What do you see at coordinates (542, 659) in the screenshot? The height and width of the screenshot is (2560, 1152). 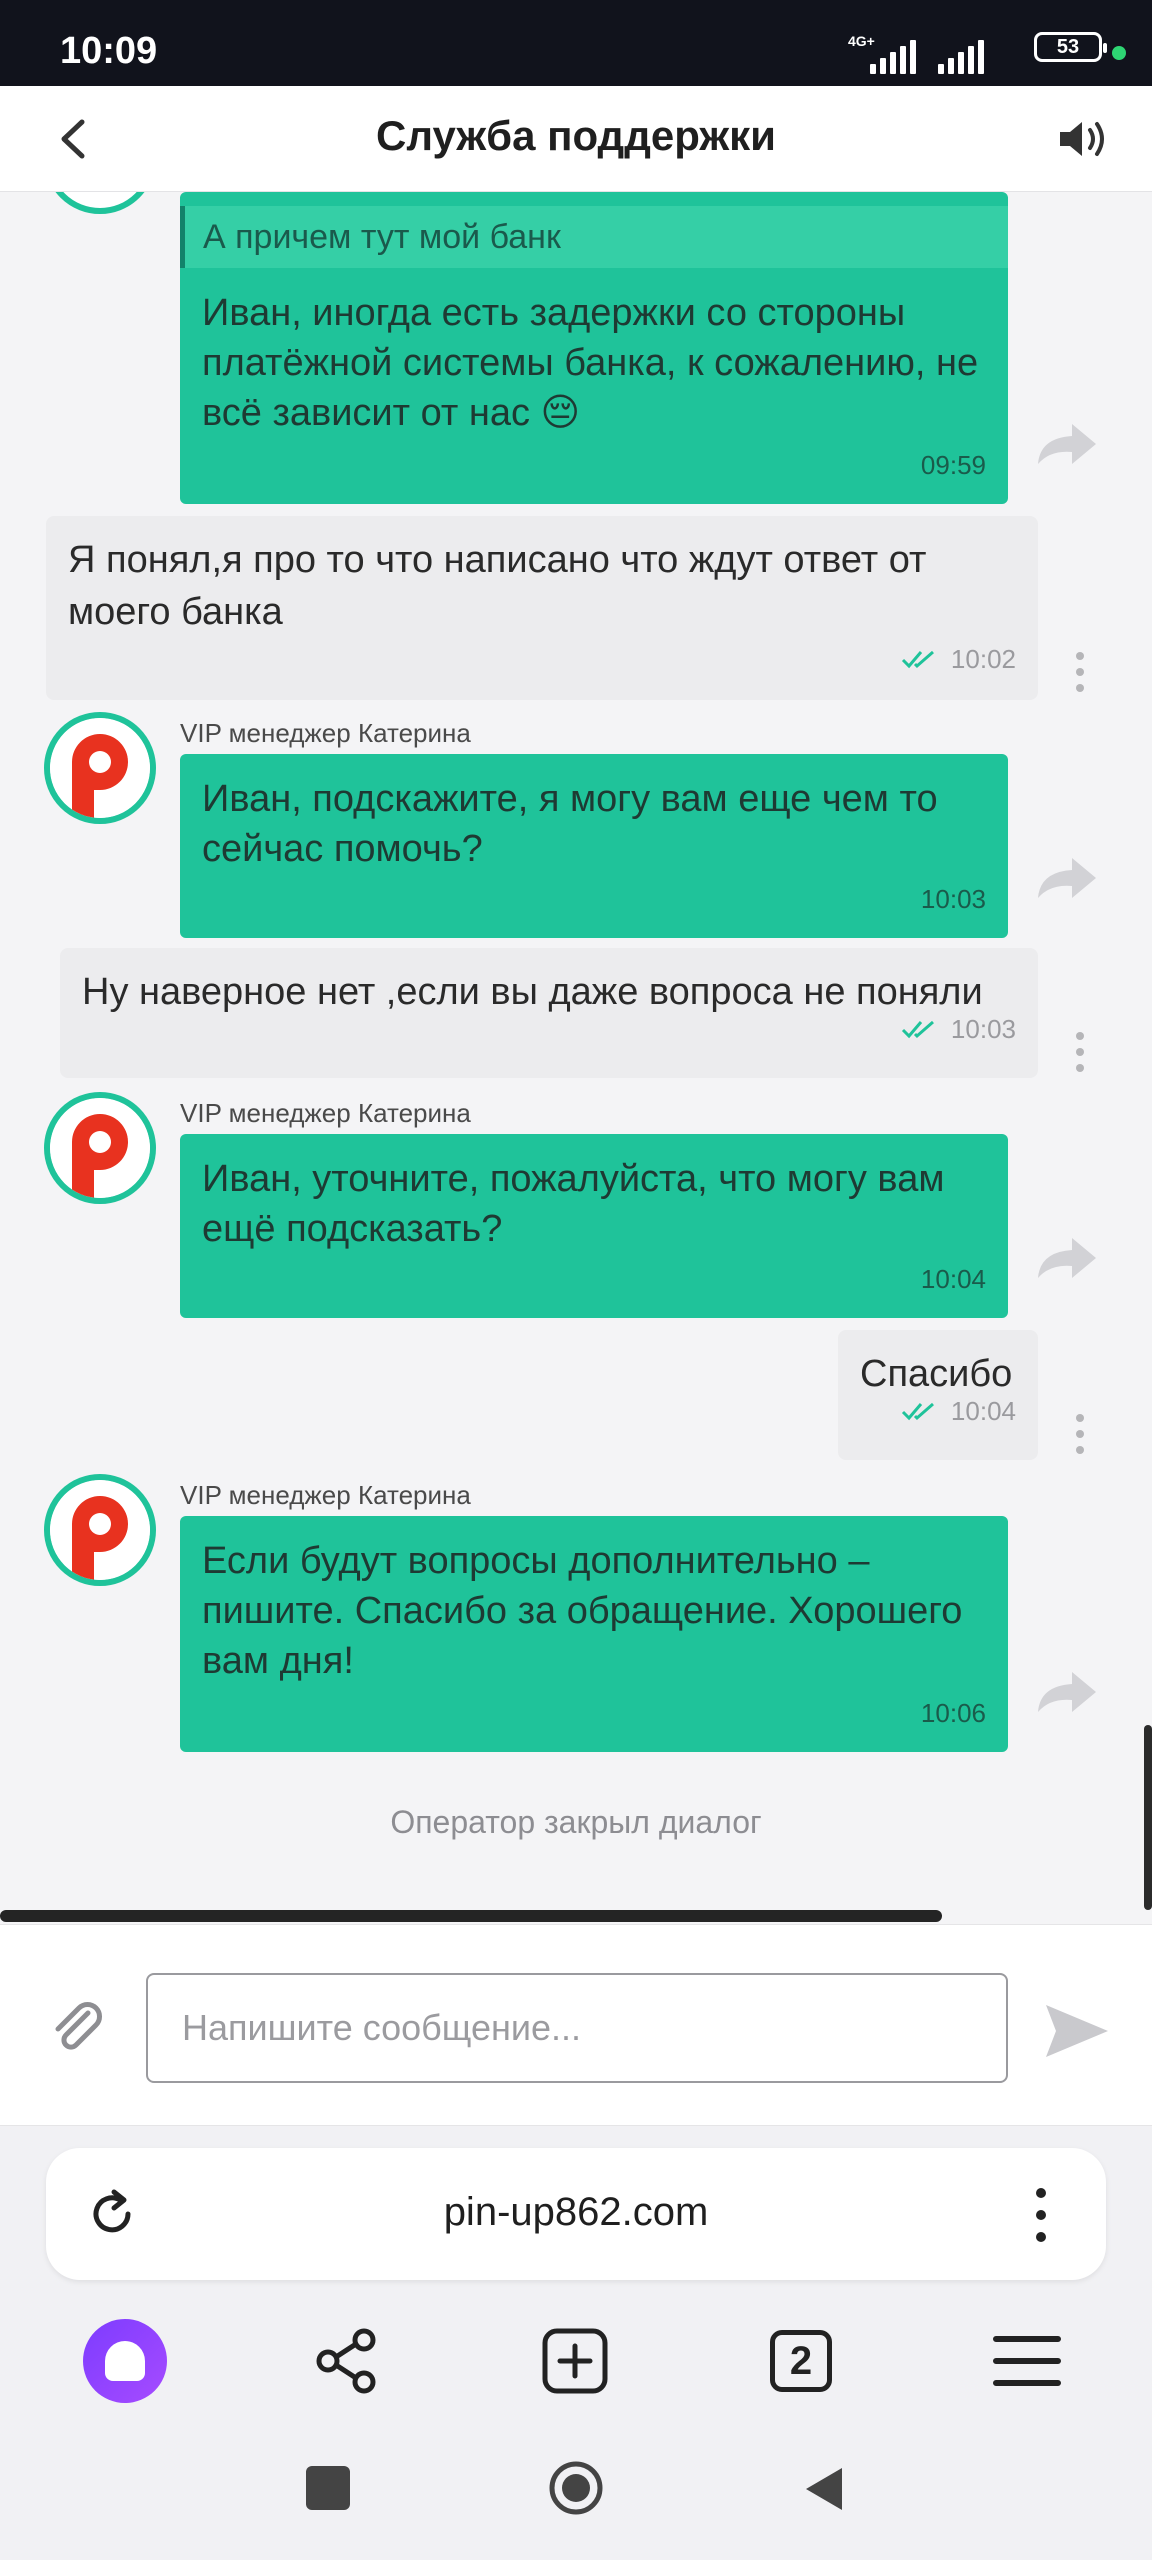 I see `message-meta: 10:02` at bounding box center [542, 659].